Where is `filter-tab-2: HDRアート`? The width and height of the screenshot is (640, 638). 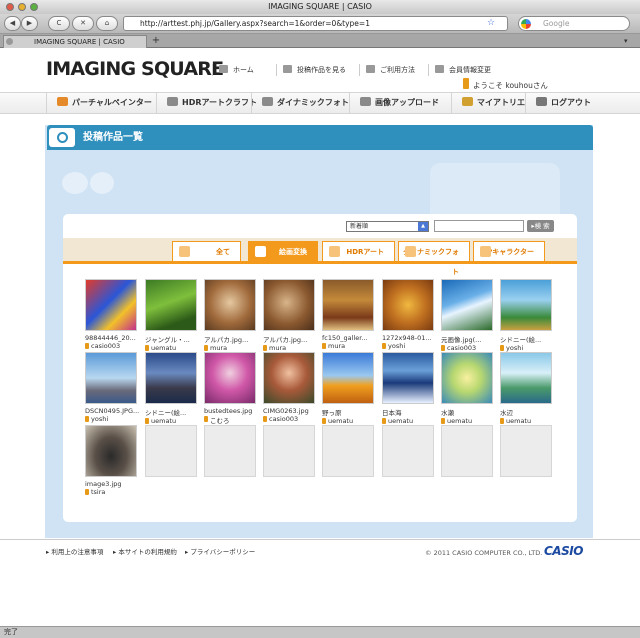 filter-tab-2: HDRアート is located at coordinates (358, 251).